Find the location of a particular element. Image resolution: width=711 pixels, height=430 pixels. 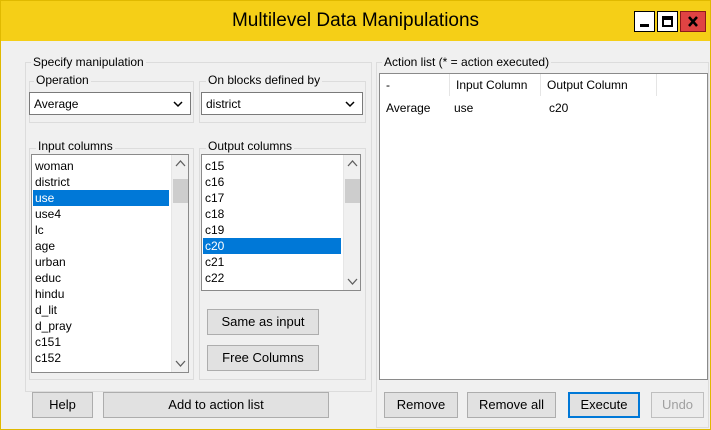

list-item: c18 is located at coordinates (272, 214).